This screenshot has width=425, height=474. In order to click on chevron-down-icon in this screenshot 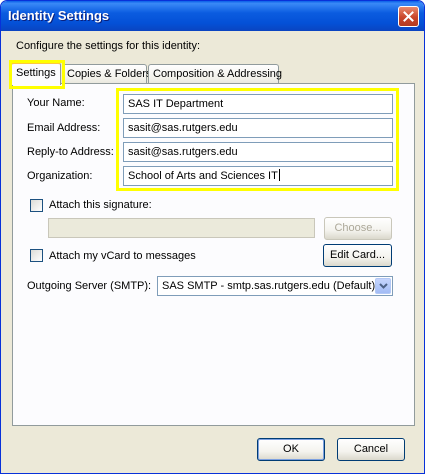, I will do `click(383, 286)`.